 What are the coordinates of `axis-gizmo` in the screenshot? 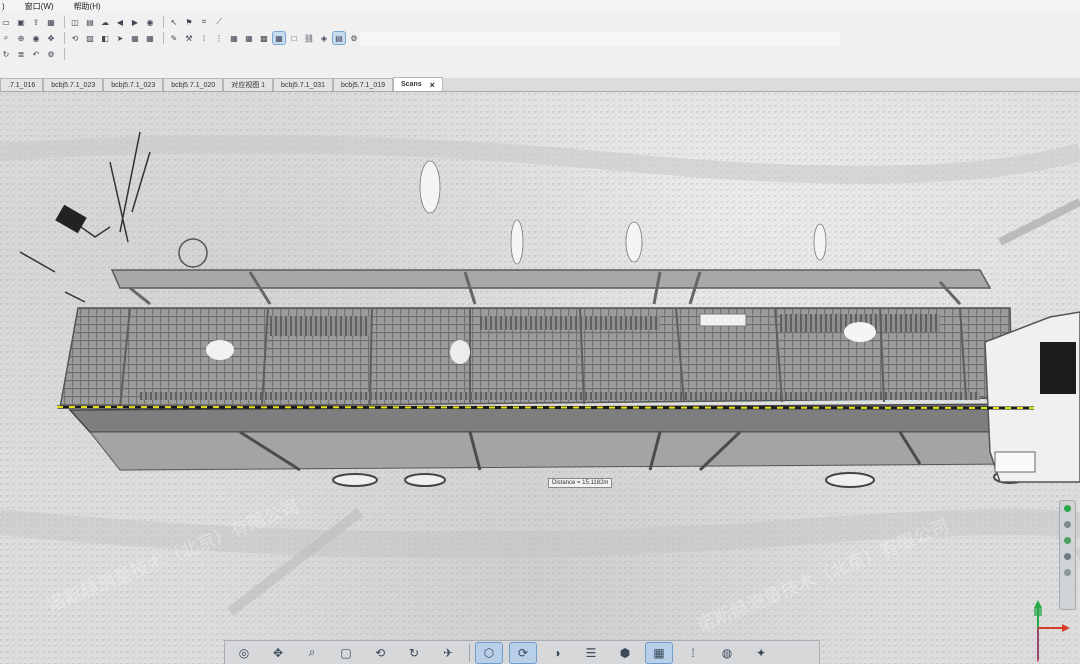 It's located at (1052, 631).